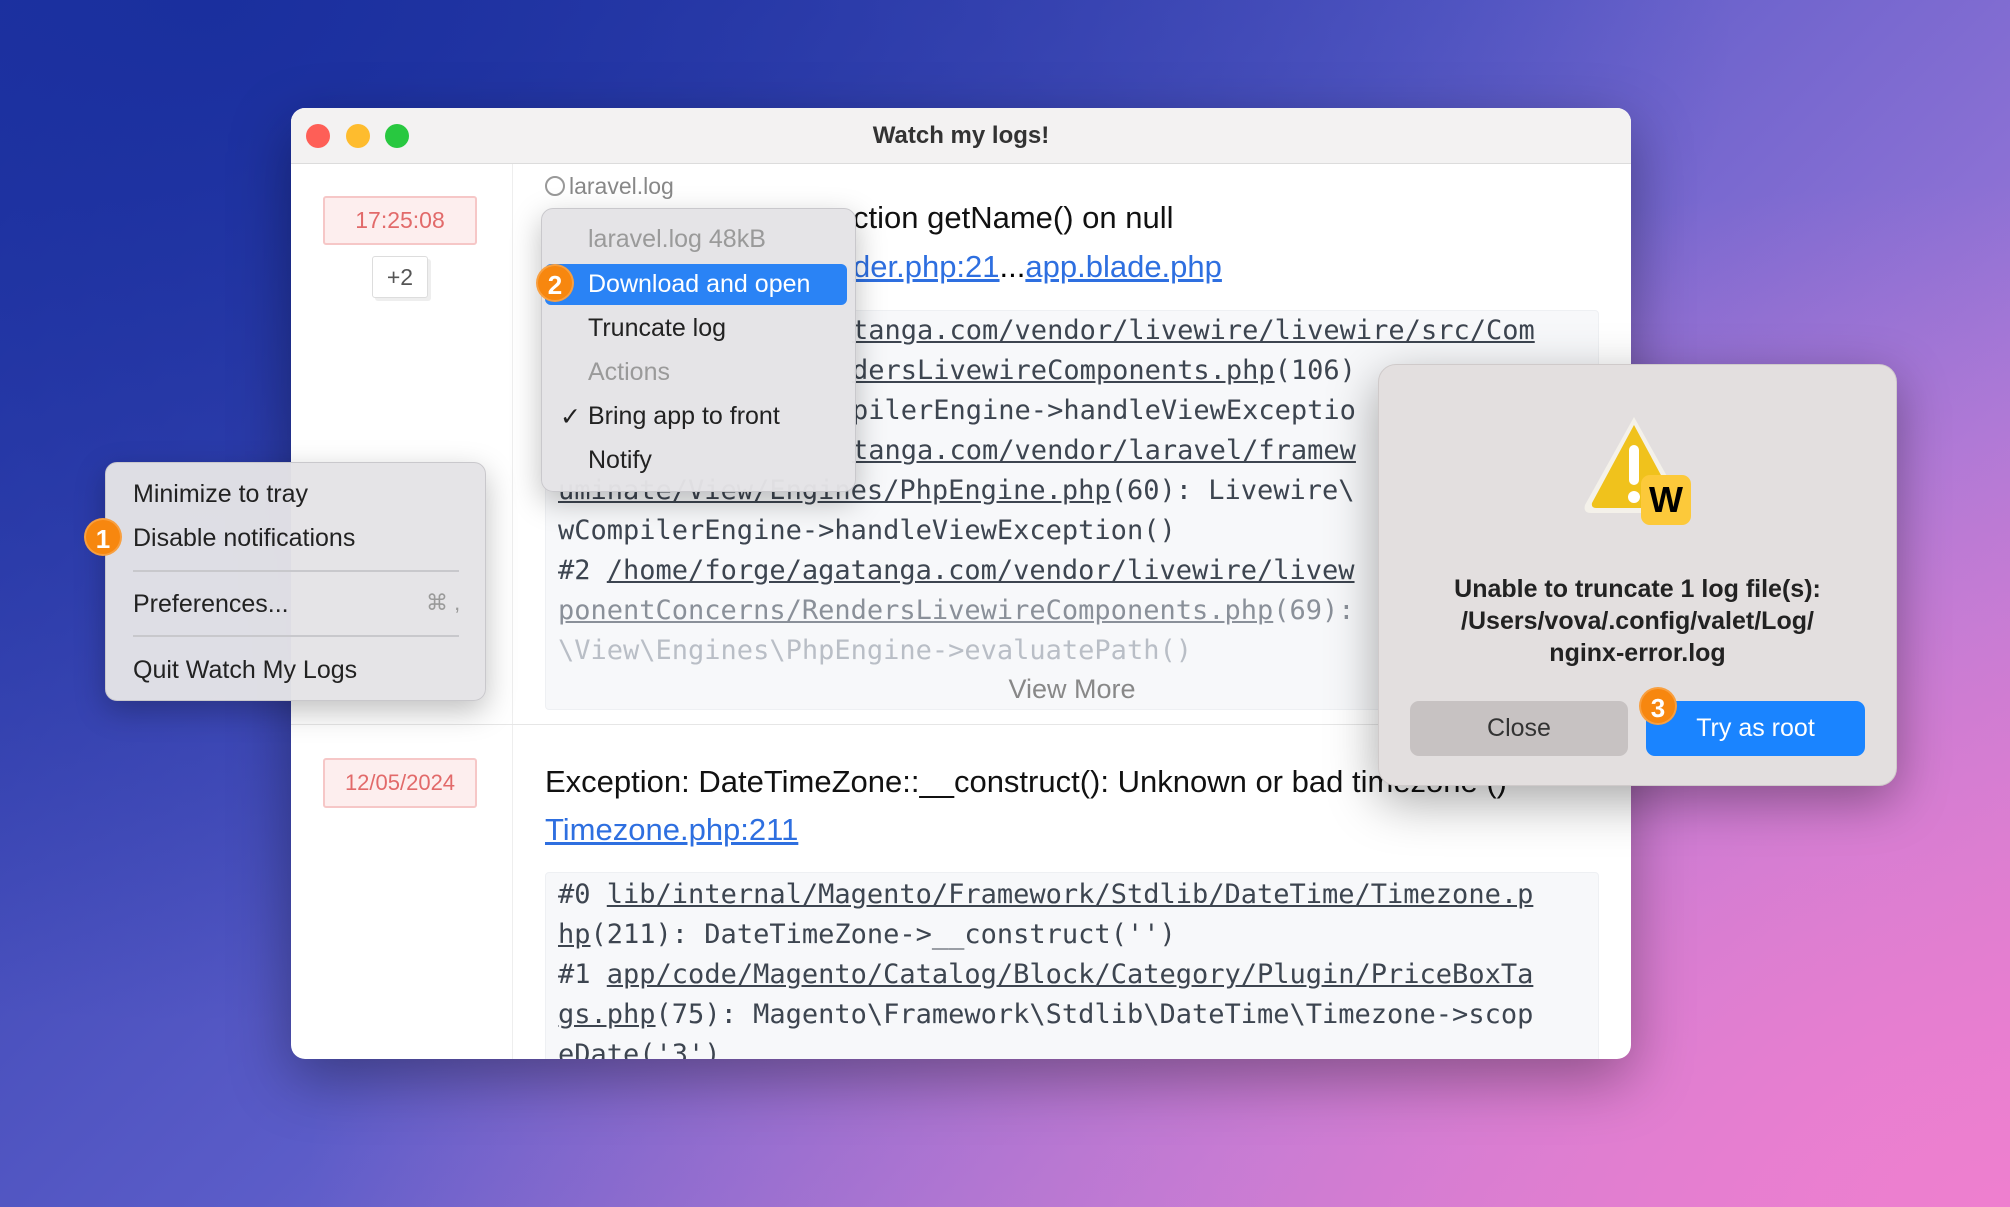  Describe the element at coordinates (582, 894) in the screenshot. I see `trace-index: #0` at that location.